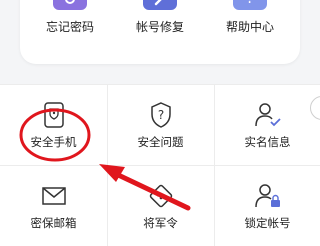 Image resolution: width=320 pixels, height=246 pixels. Describe the element at coordinates (249, 27) in the screenshot. I see `help-center-label: 帮助中心` at that location.